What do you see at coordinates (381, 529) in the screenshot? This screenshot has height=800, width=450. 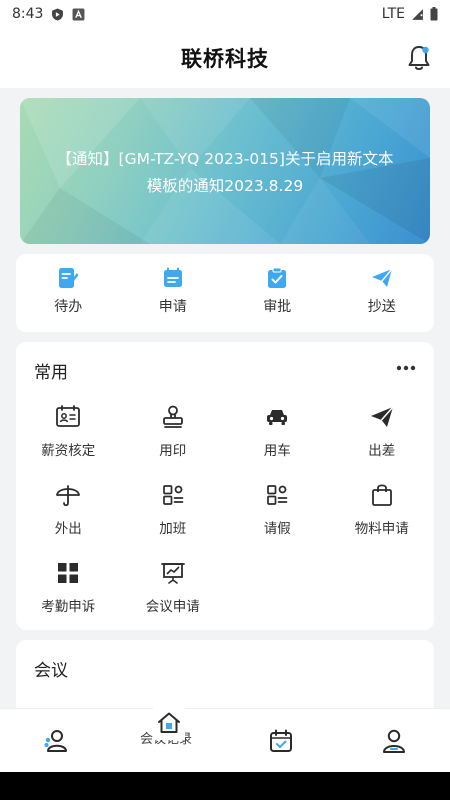 I see `shortcut-label: 物料申请` at bounding box center [381, 529].